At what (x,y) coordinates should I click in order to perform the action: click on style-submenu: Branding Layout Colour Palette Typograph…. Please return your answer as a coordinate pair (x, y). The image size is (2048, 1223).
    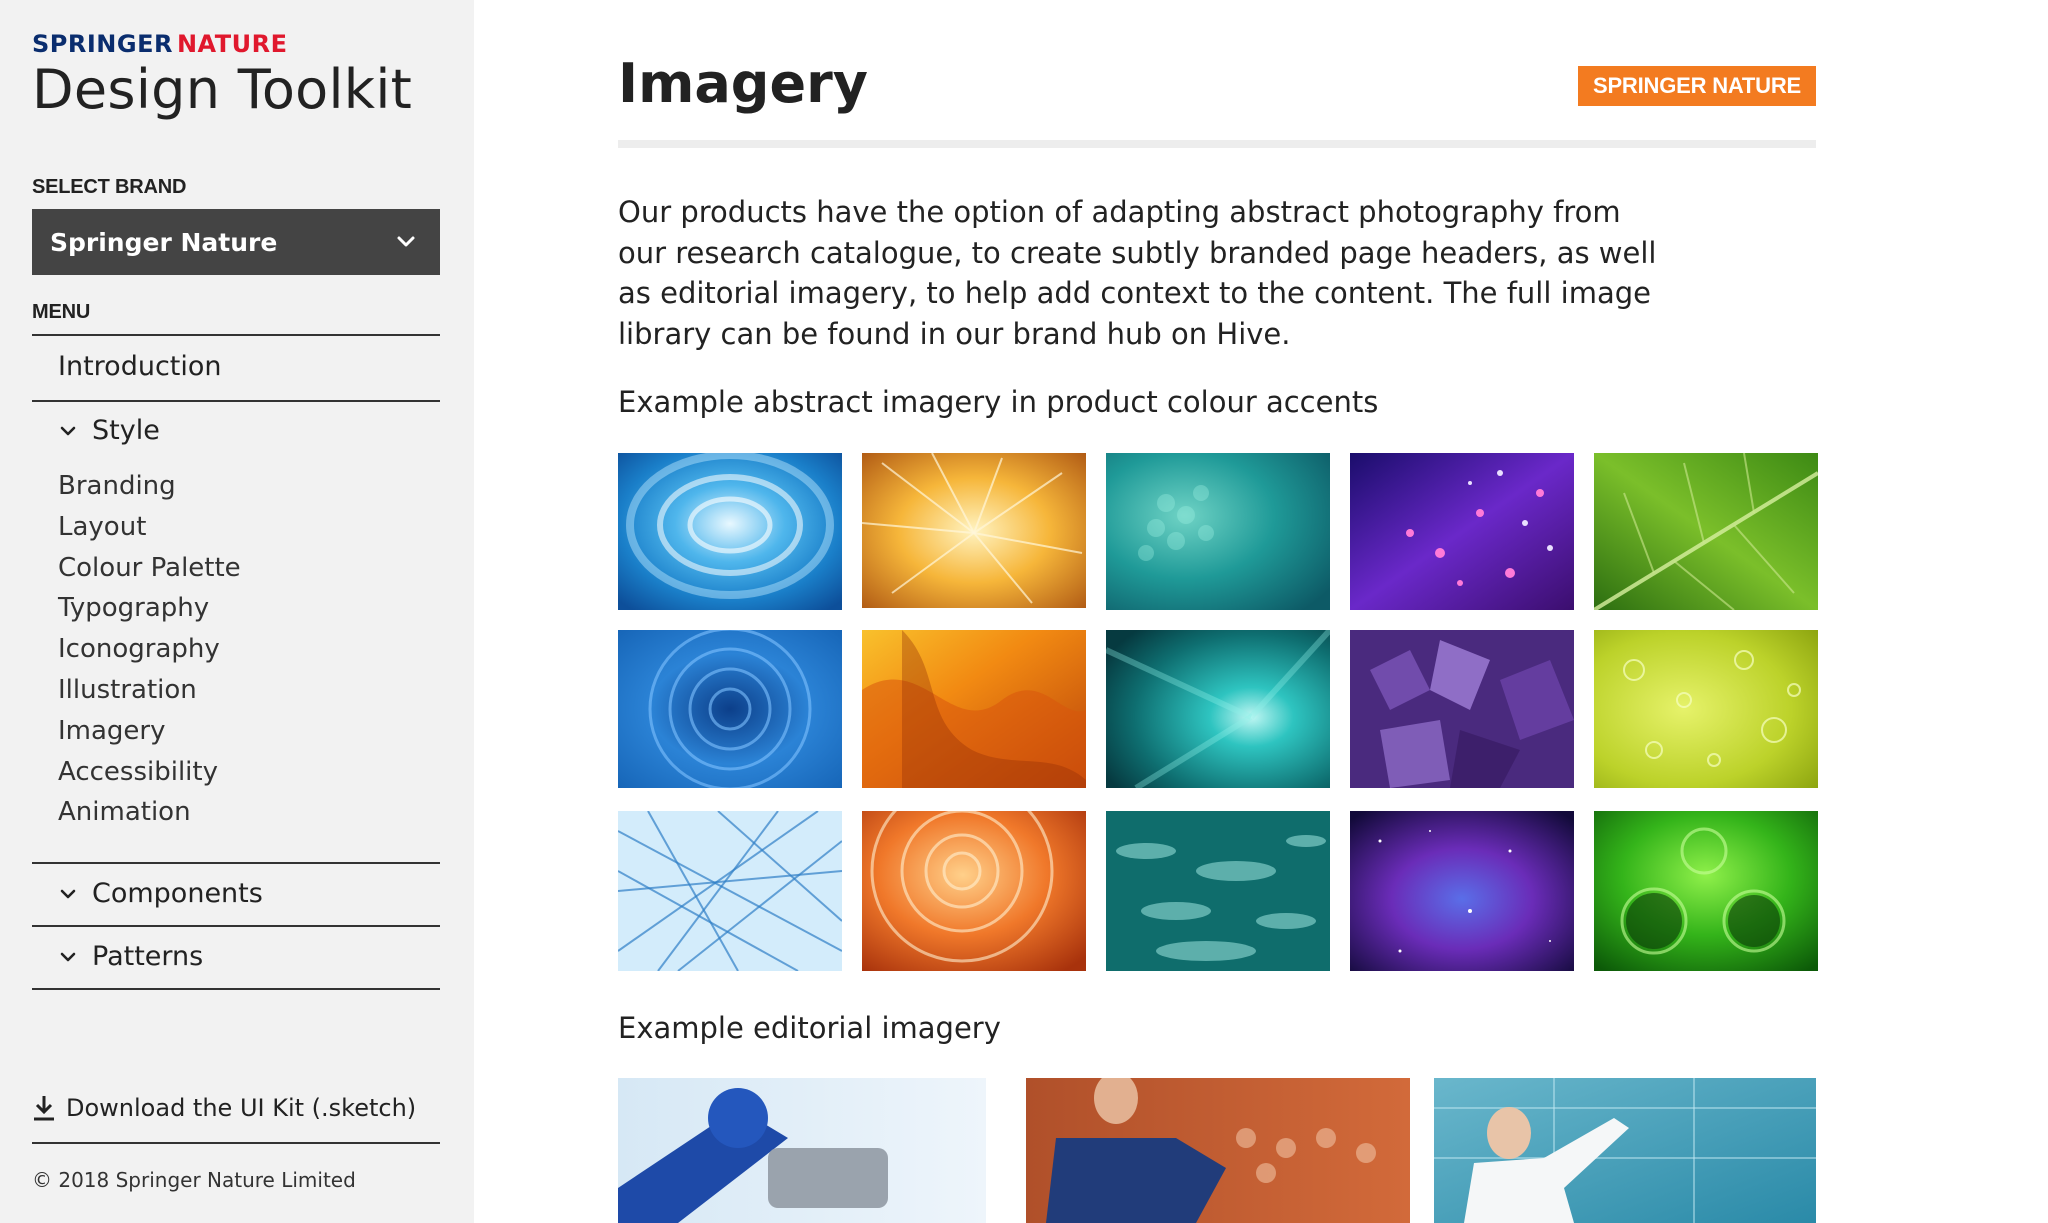
    Looking at the image, I should click on (149, 649).